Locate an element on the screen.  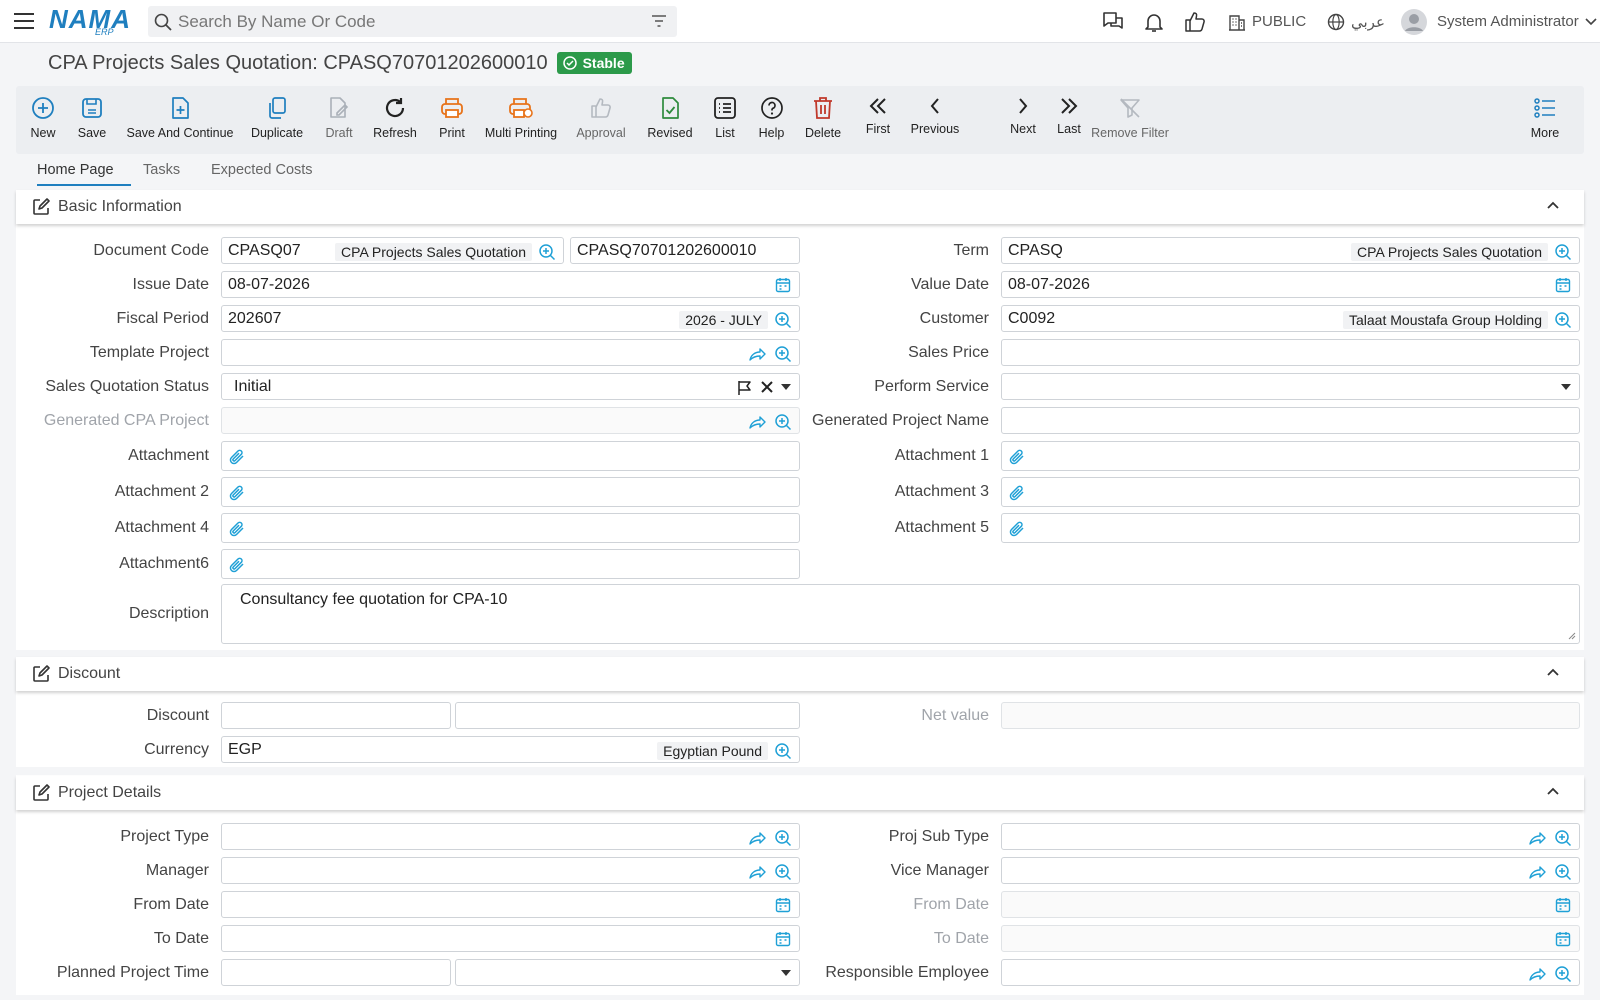
notification-bell-icon is located at coordinates (1154, 21).